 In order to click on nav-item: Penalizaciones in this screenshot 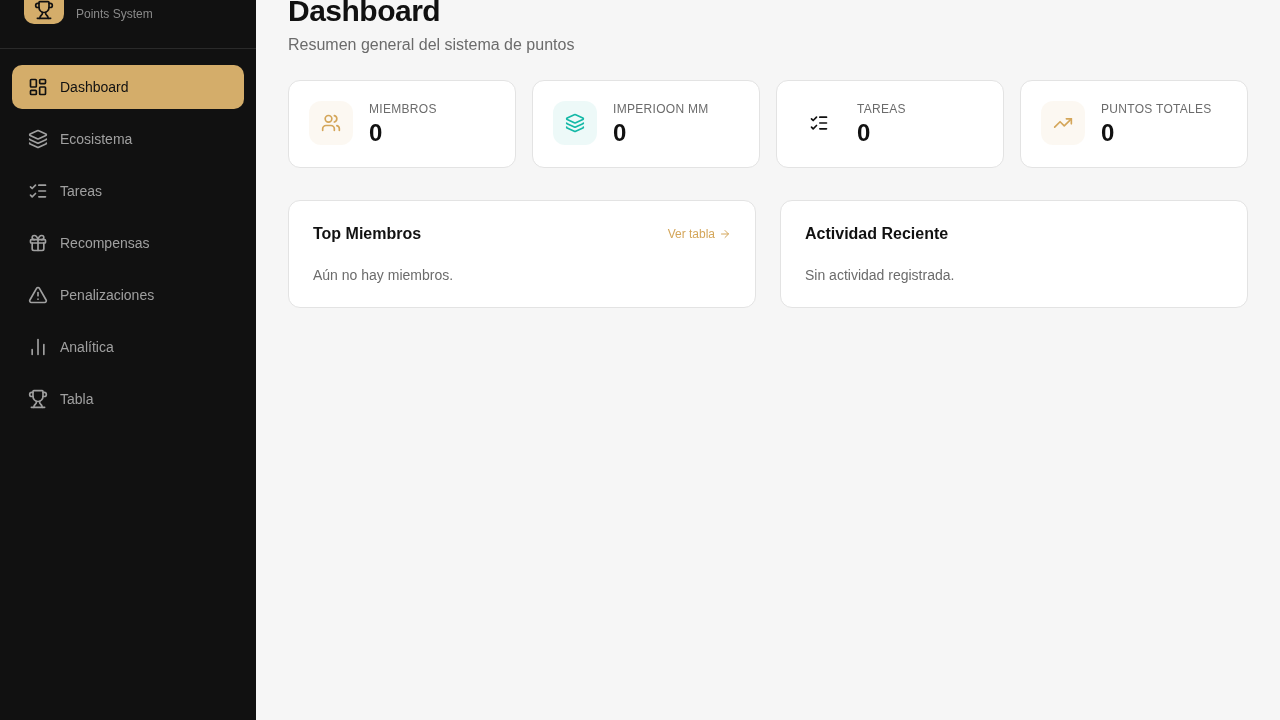, I will do `click(128, 295)`.